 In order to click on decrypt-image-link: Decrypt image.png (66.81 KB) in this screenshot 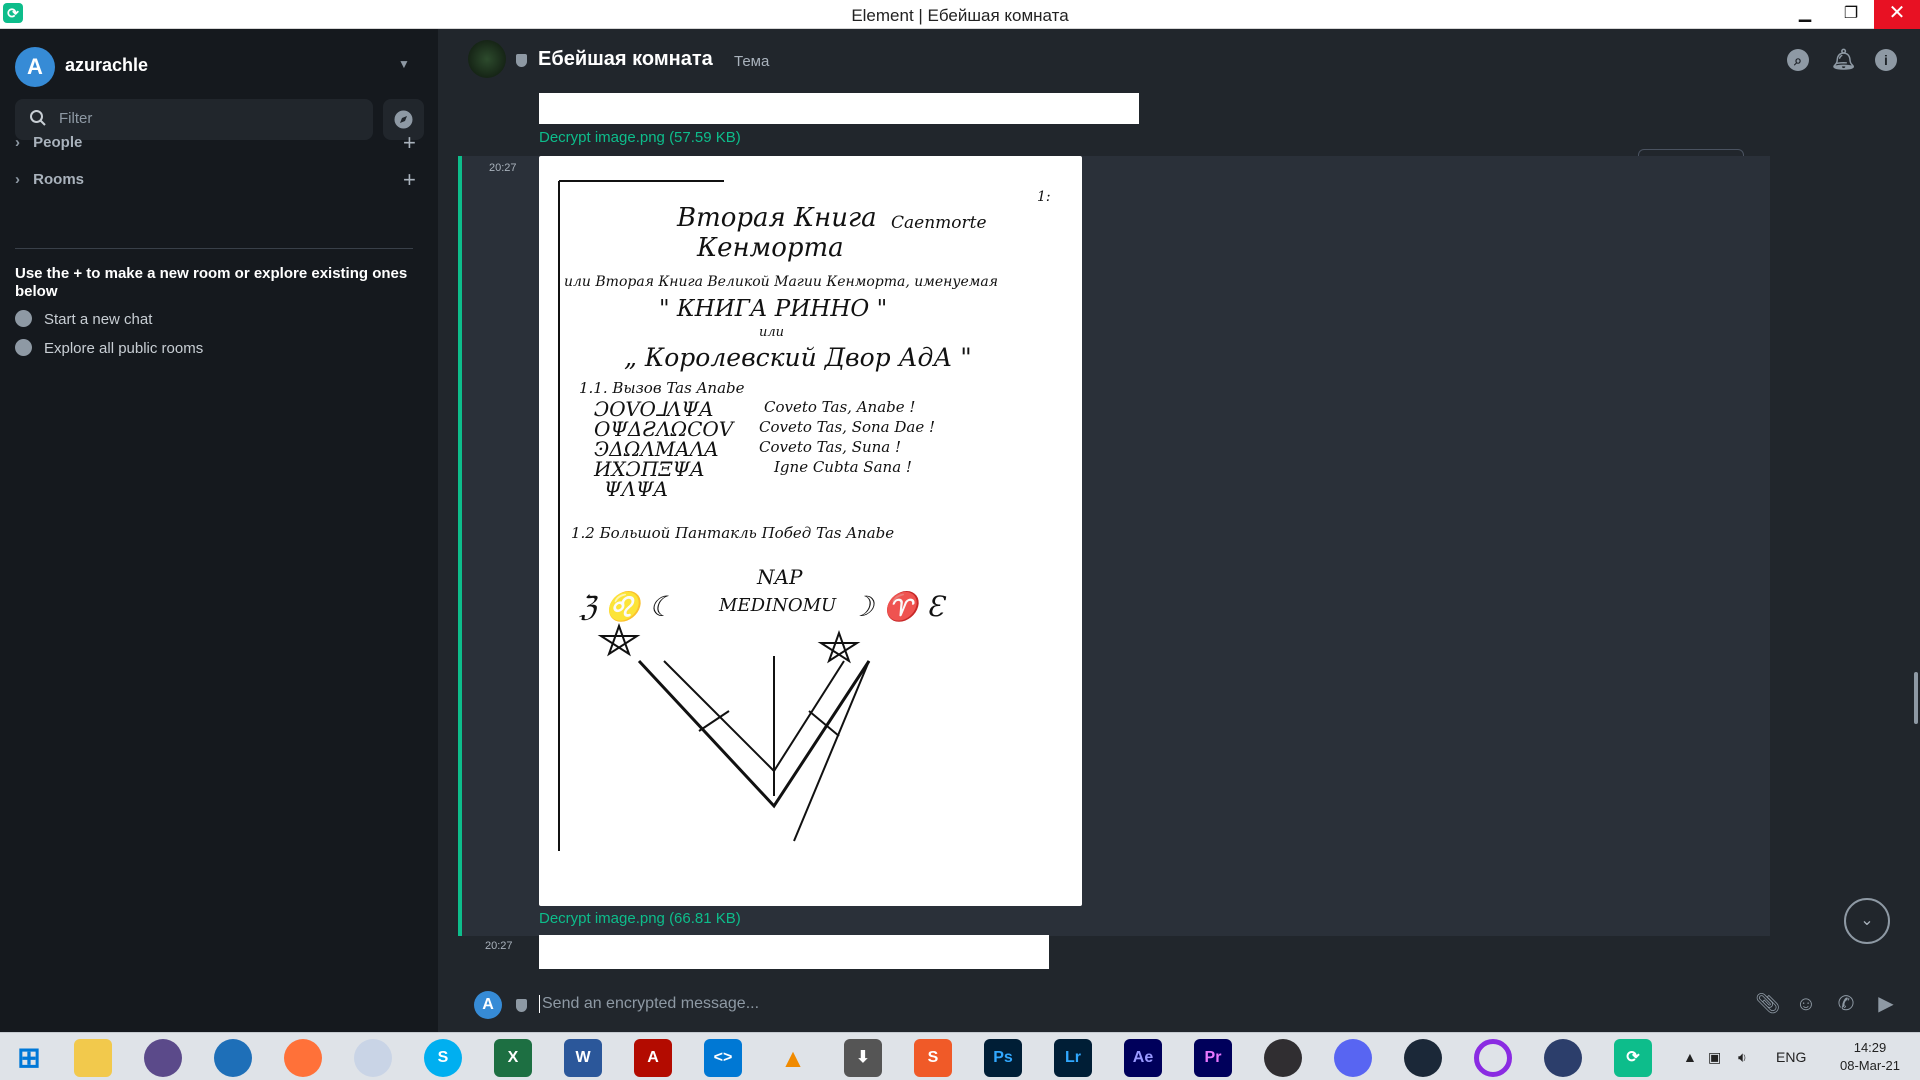, I will do `click(640, 918)`.